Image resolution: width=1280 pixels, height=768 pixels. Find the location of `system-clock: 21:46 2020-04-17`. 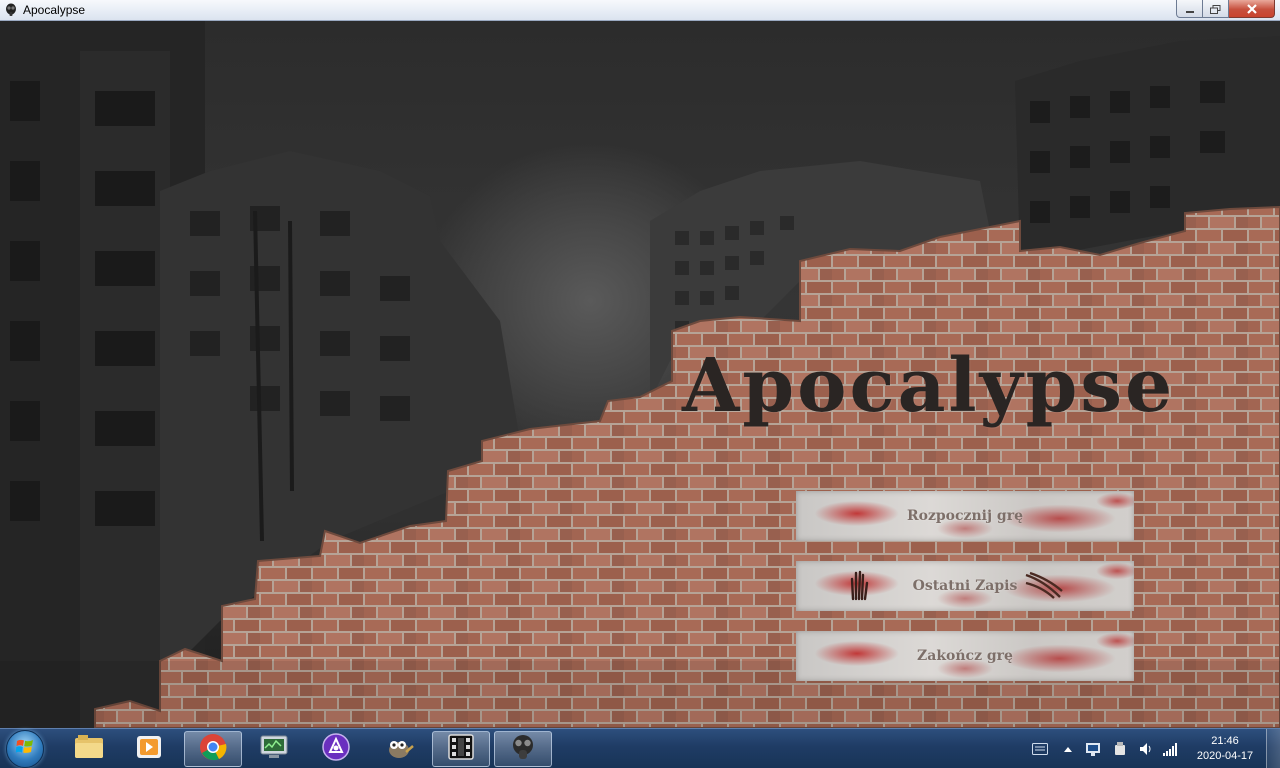

system-clock: 21:46 2020-04-17 is located at coordinates (1225, 749).